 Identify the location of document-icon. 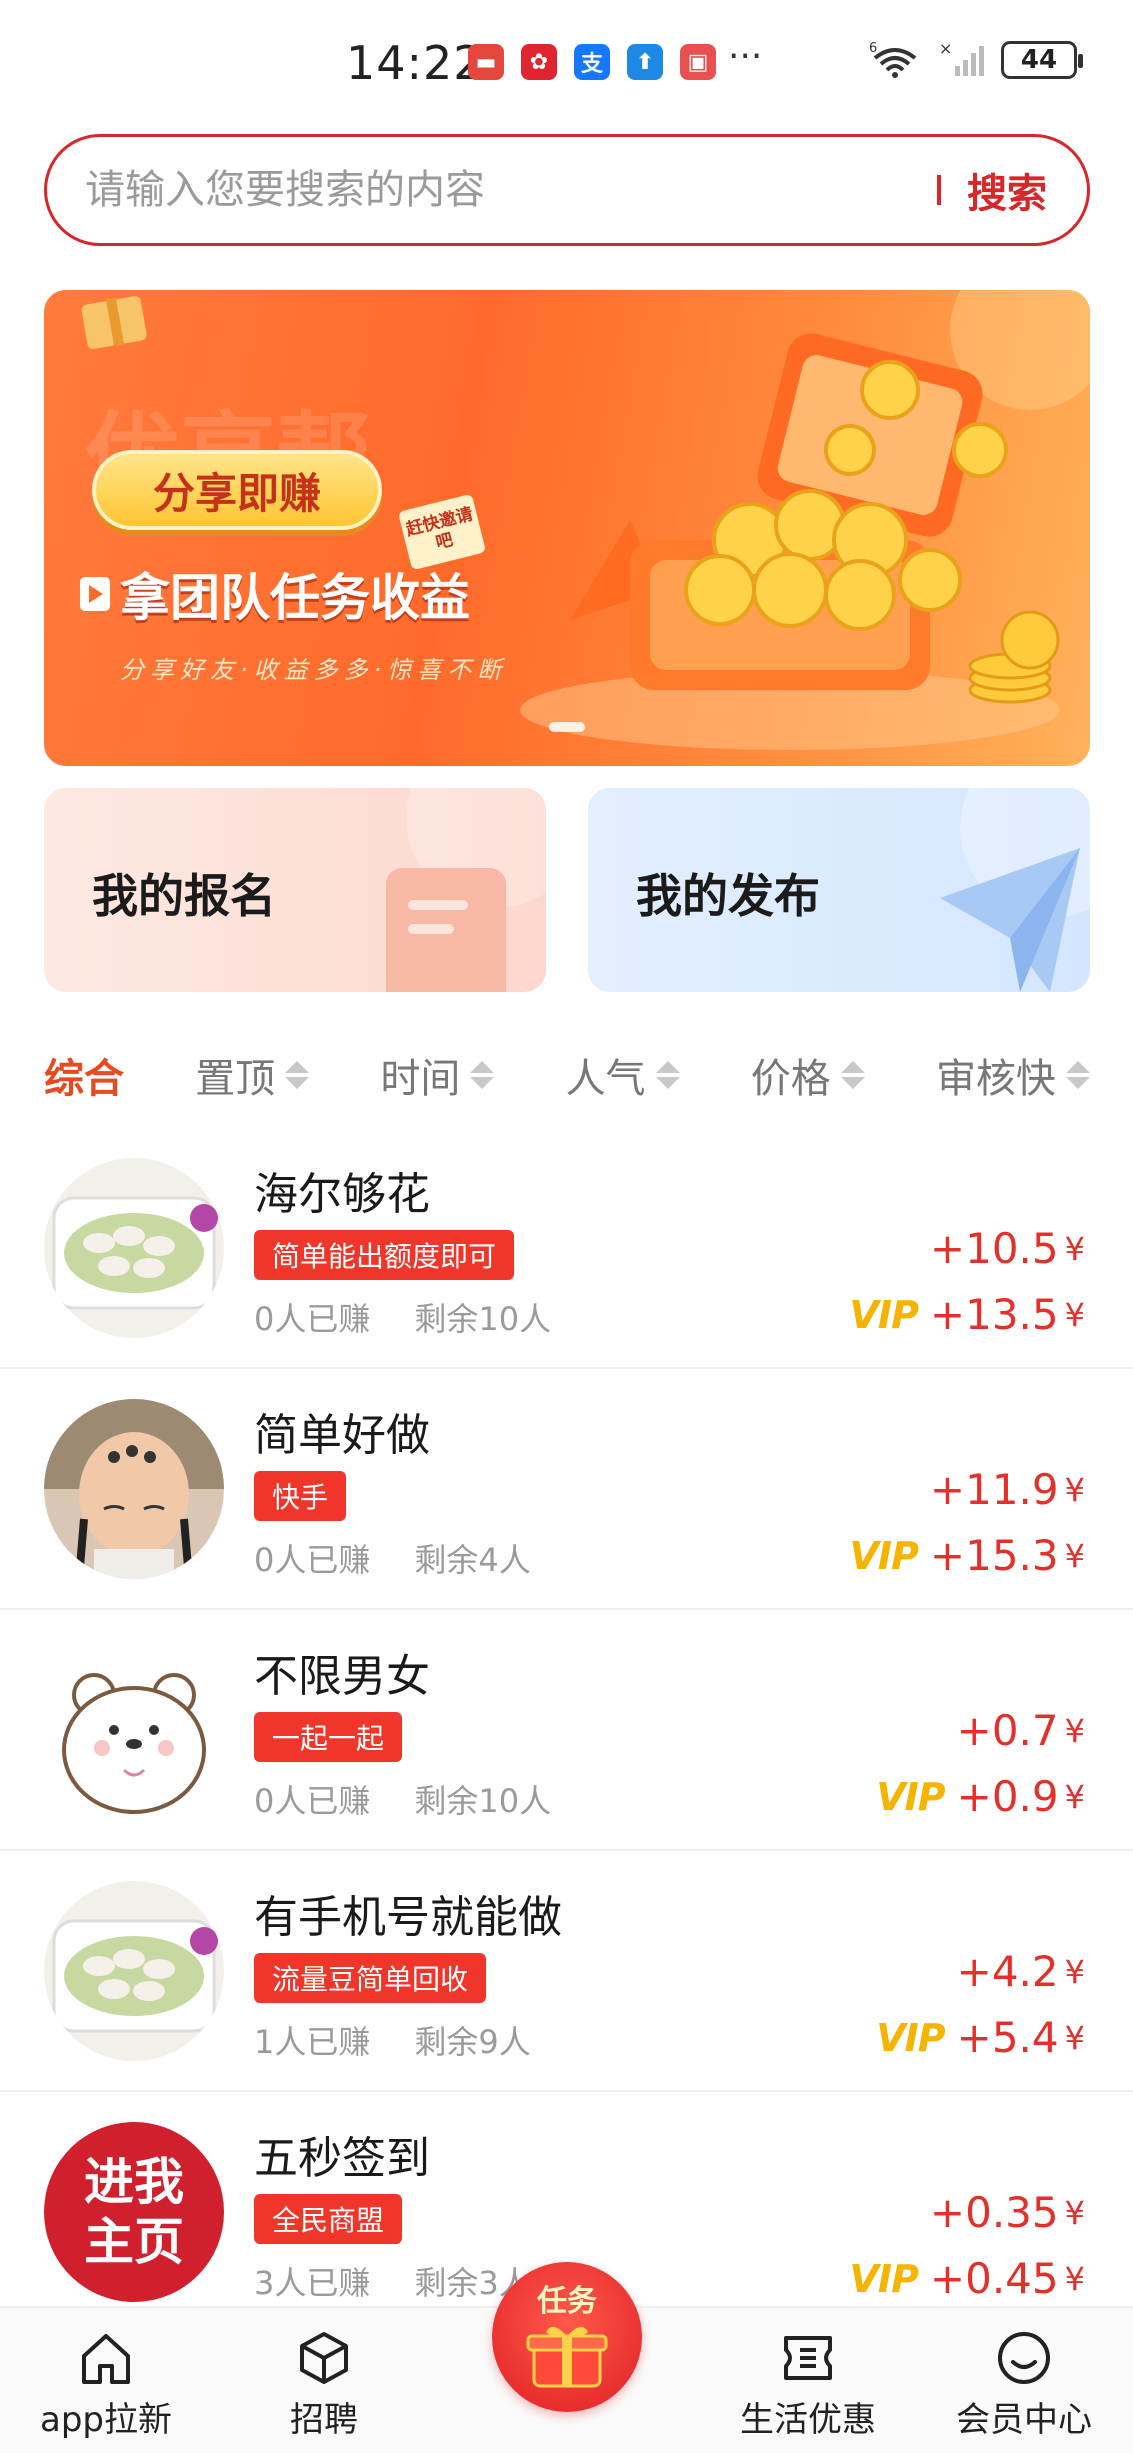
(466, 890).